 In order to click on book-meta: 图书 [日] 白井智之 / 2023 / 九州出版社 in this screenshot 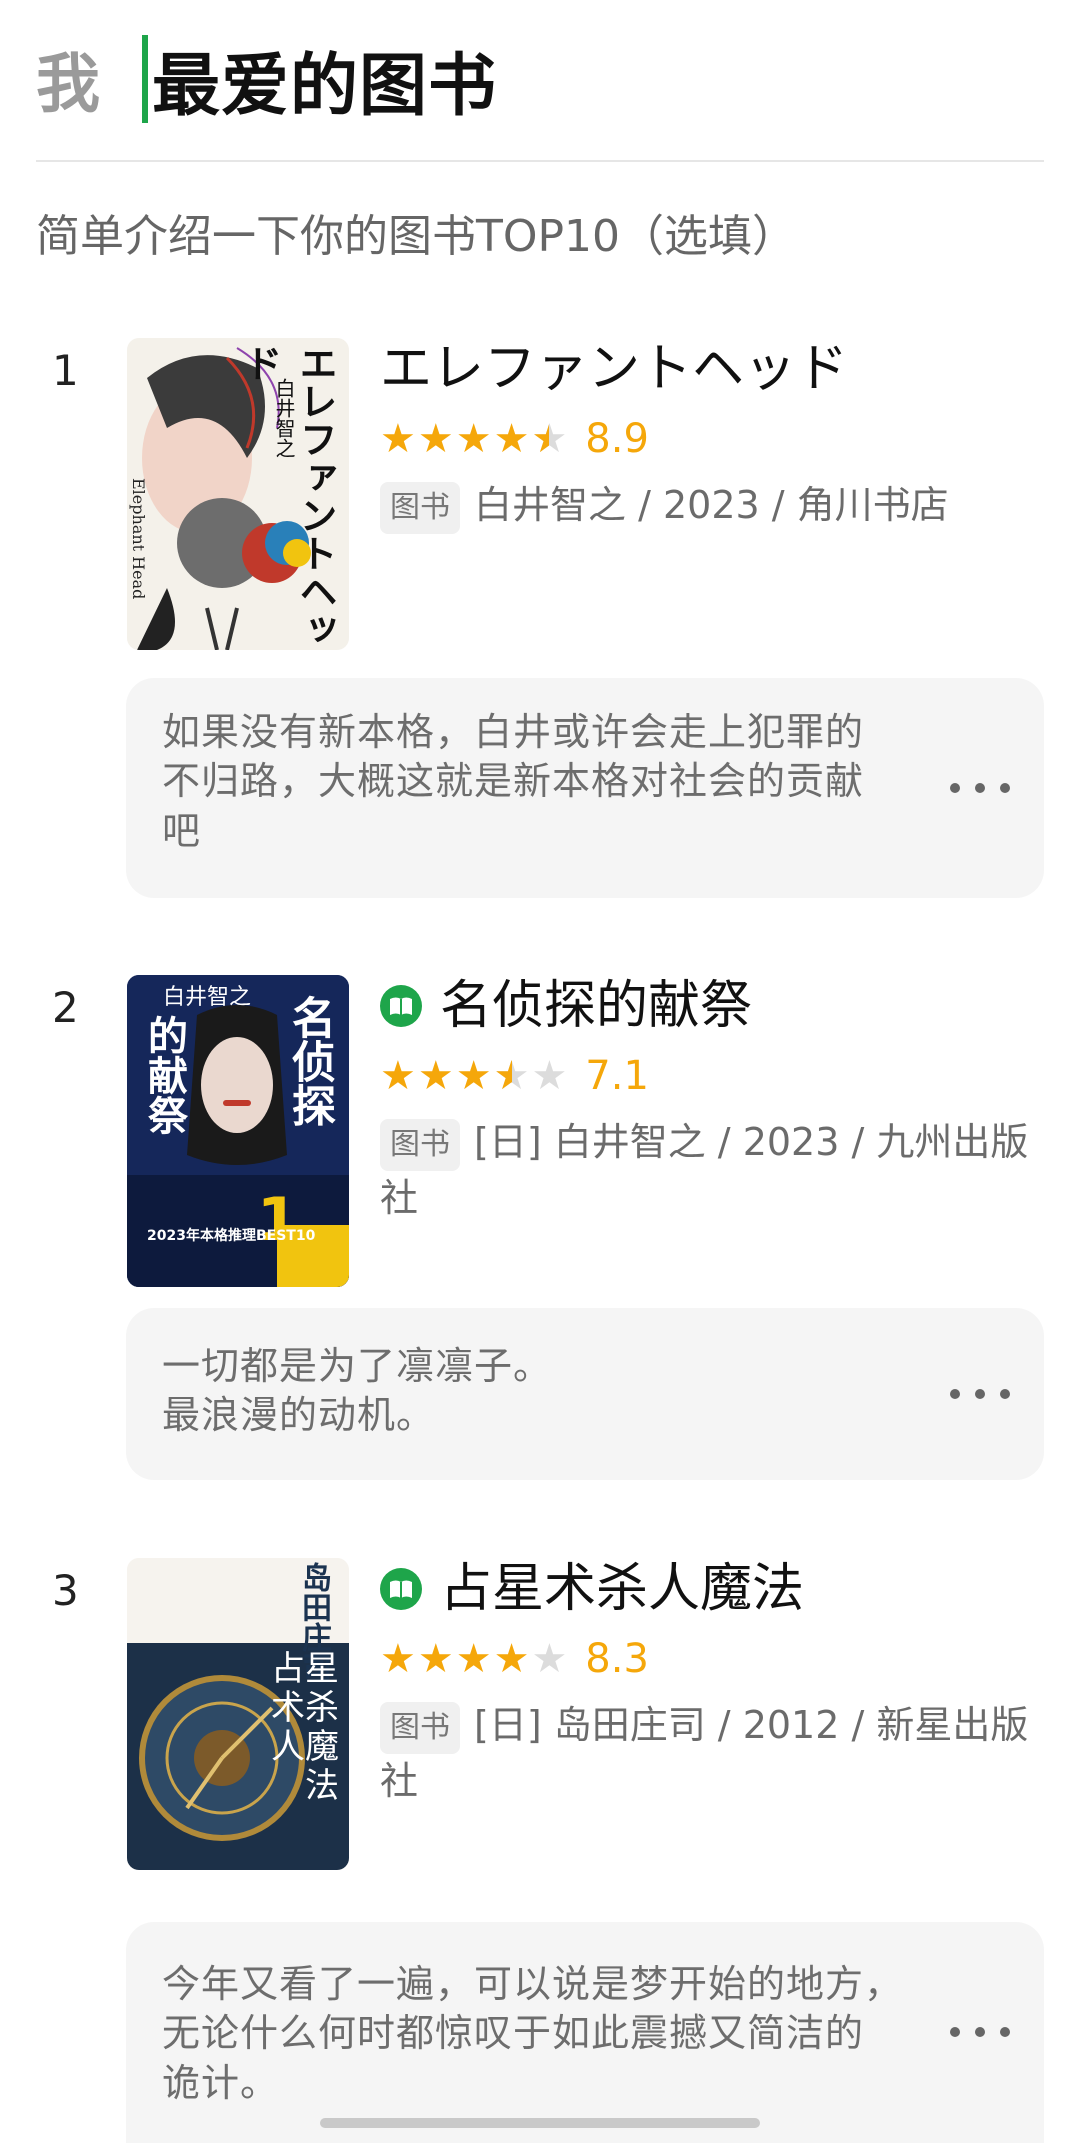, I will do `click(712, 1170)`.